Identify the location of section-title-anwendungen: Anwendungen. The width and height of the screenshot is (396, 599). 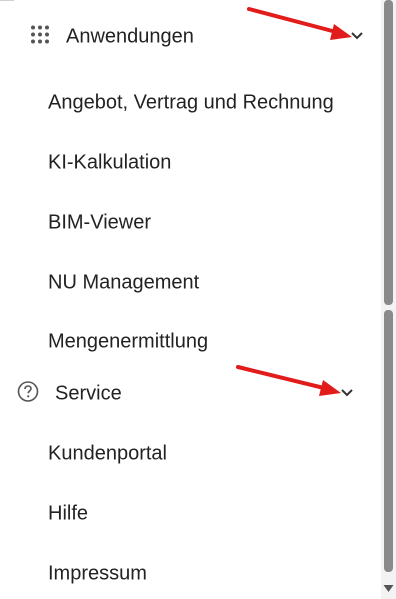
(130, 36).